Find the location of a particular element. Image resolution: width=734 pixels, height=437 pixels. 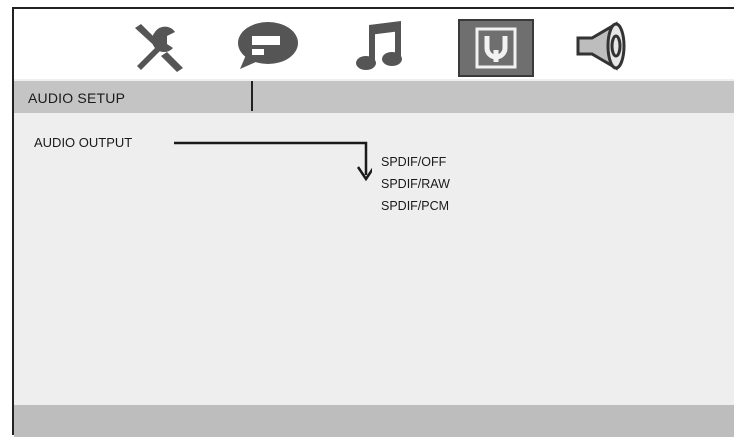

option-spdif-off: SPDIF/OFF is located at coordinates (413, 162).